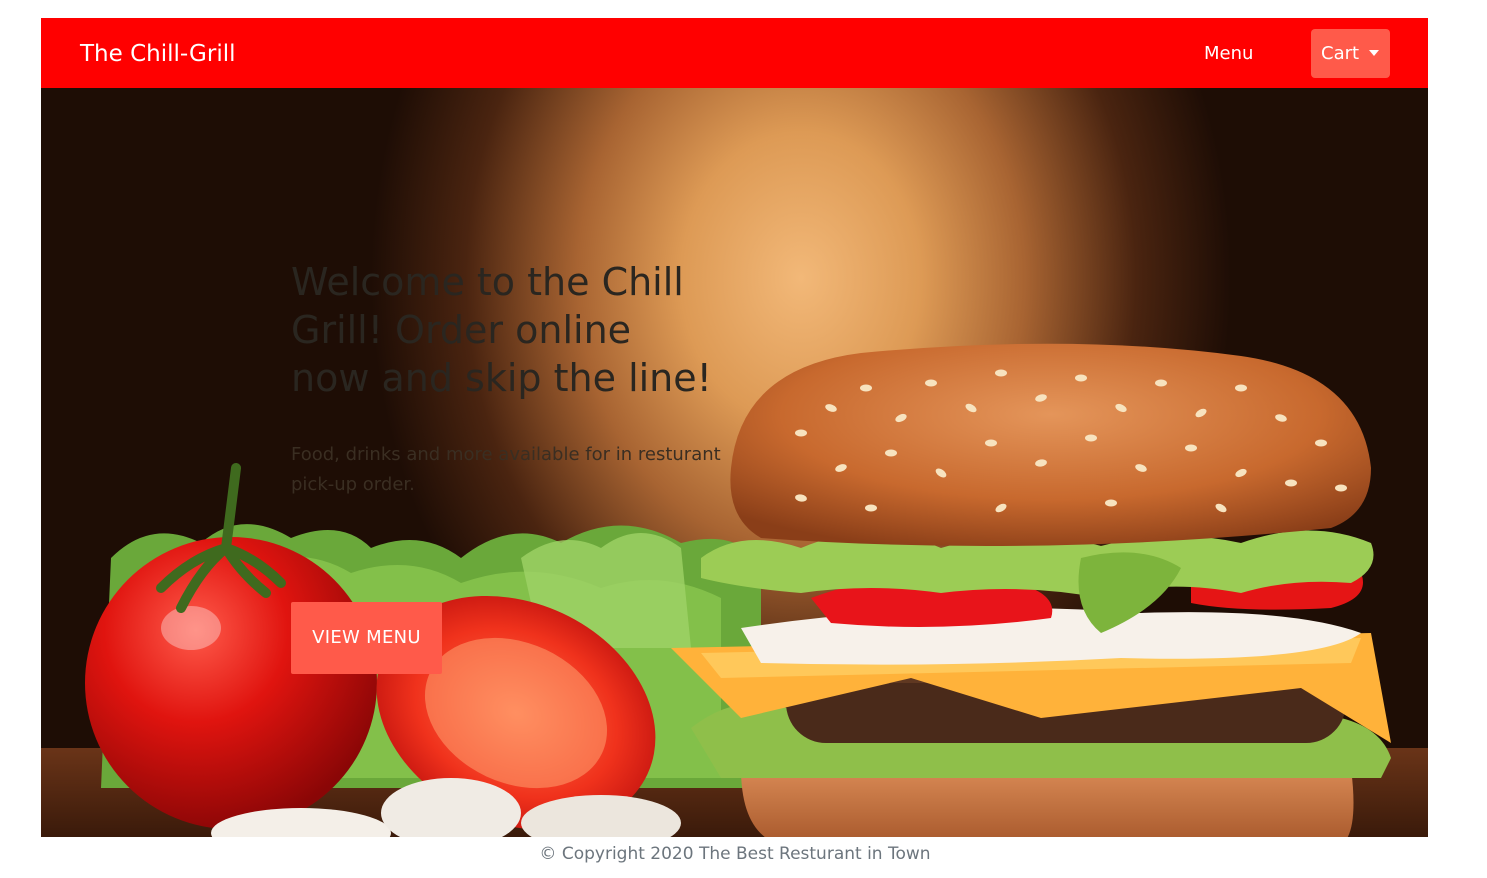 The image size is (1487, 878). I want to click on brand-link: The Chill-Grill, so click(158, 53).